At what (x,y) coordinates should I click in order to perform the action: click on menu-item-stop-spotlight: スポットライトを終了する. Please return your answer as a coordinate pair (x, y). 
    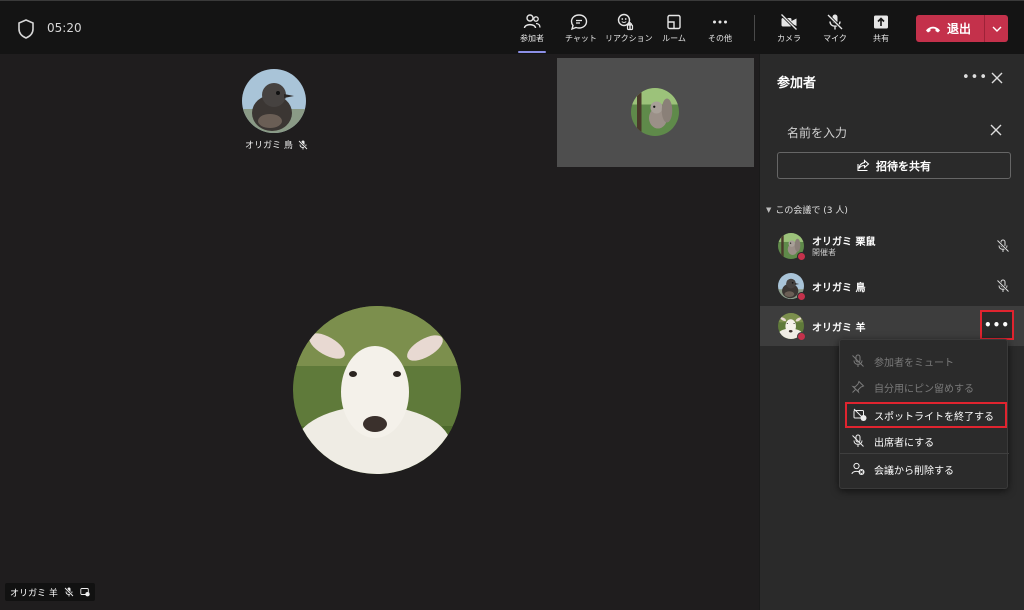
    Looking at the image, I should click on (926, 415).